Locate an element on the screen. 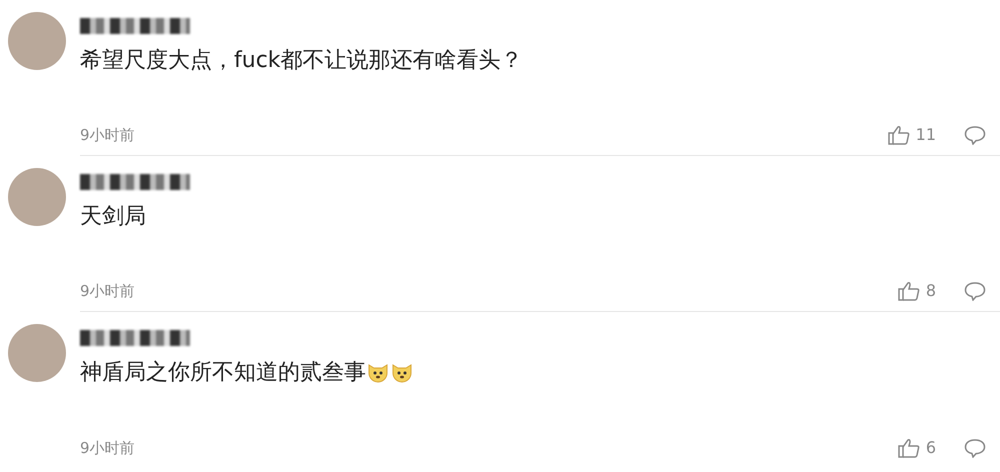 The width and height of the screenshot is (1000, 472). comment-text: 神盾局之你所不知道的贰叁事 is located at coordinates (223, 373).